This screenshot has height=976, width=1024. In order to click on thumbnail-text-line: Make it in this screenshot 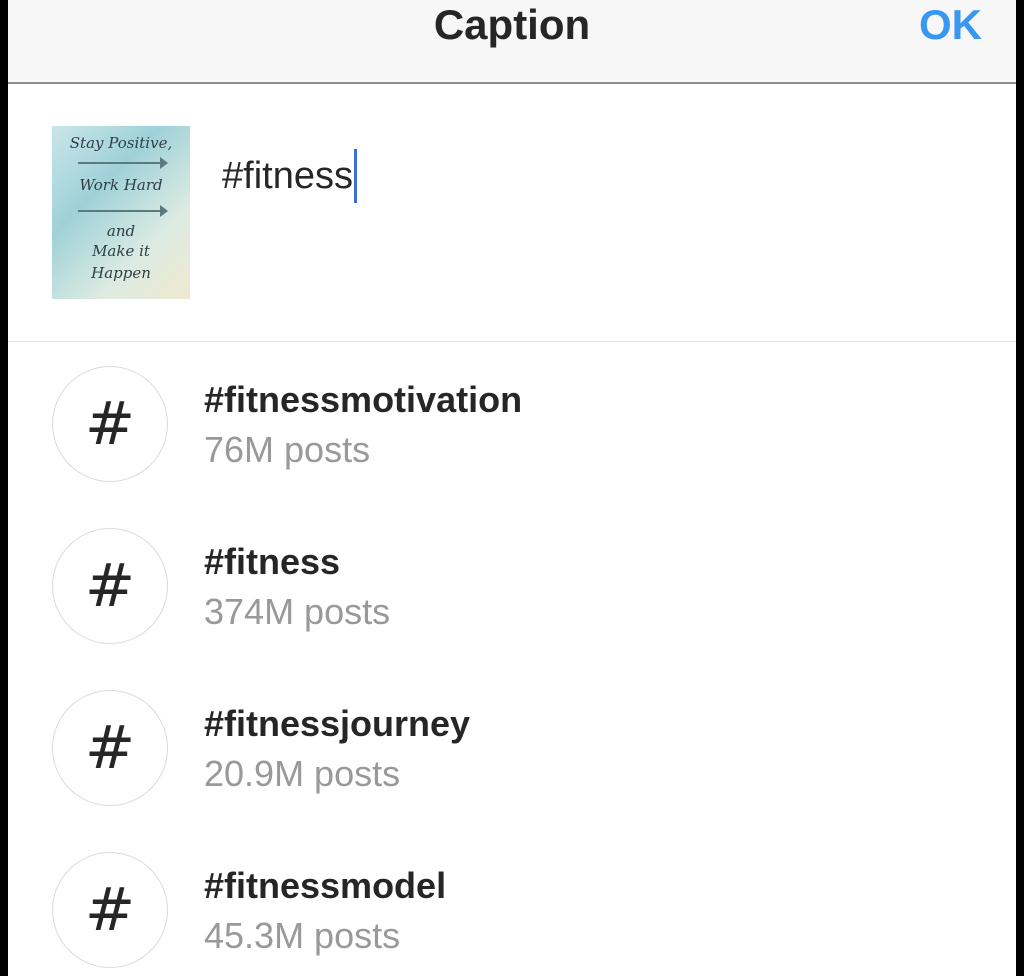, I will do `click(121, 251)`.